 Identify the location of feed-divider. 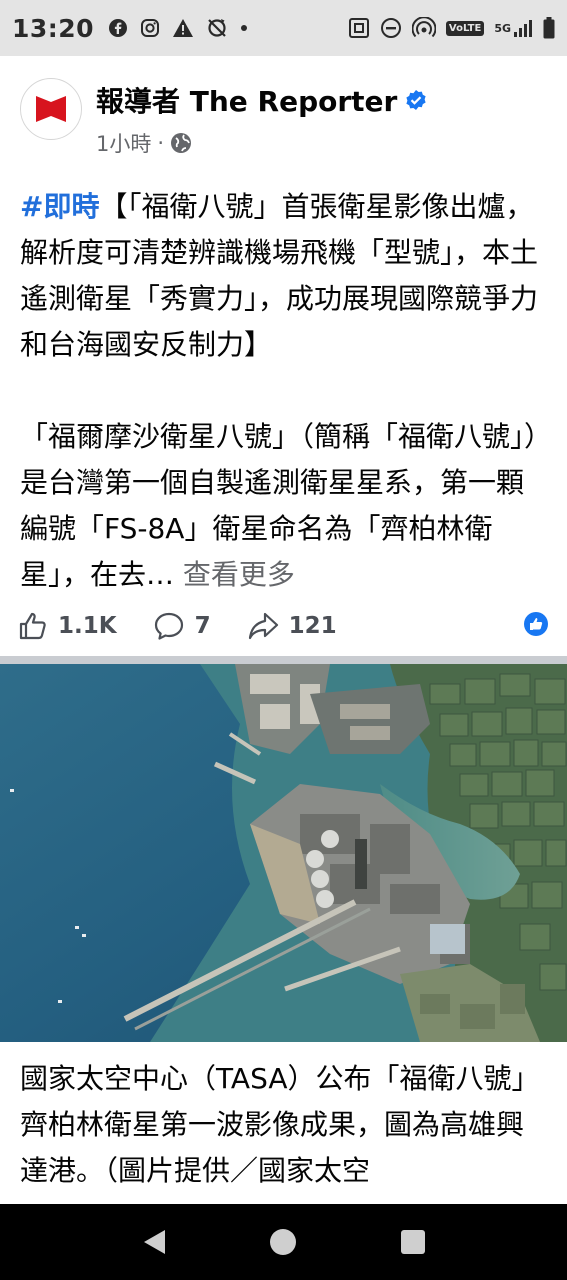
(283, 660).